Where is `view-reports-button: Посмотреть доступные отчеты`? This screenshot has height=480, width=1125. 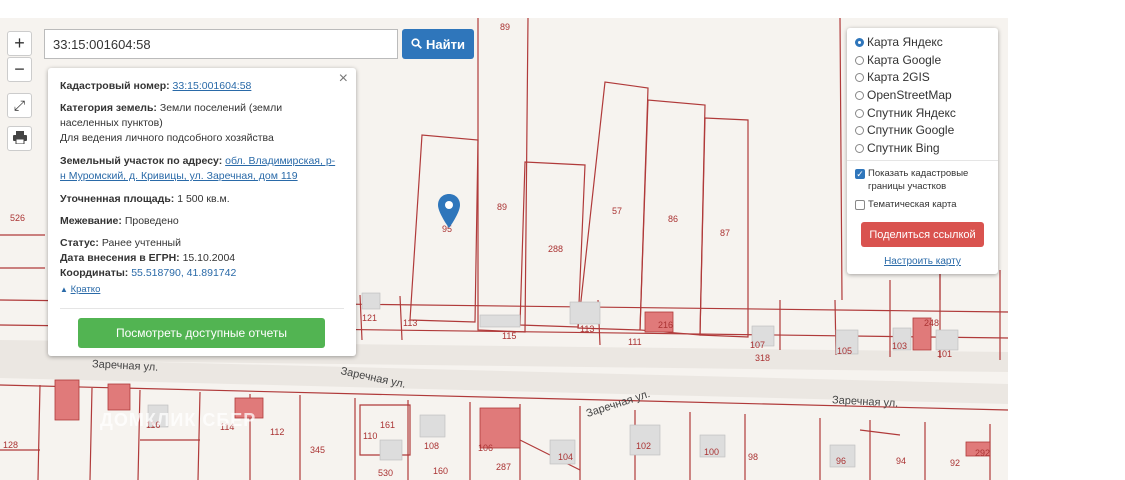 view-reports-button: Посмотреть доступные отчеты is located at coordinates (201, 333).